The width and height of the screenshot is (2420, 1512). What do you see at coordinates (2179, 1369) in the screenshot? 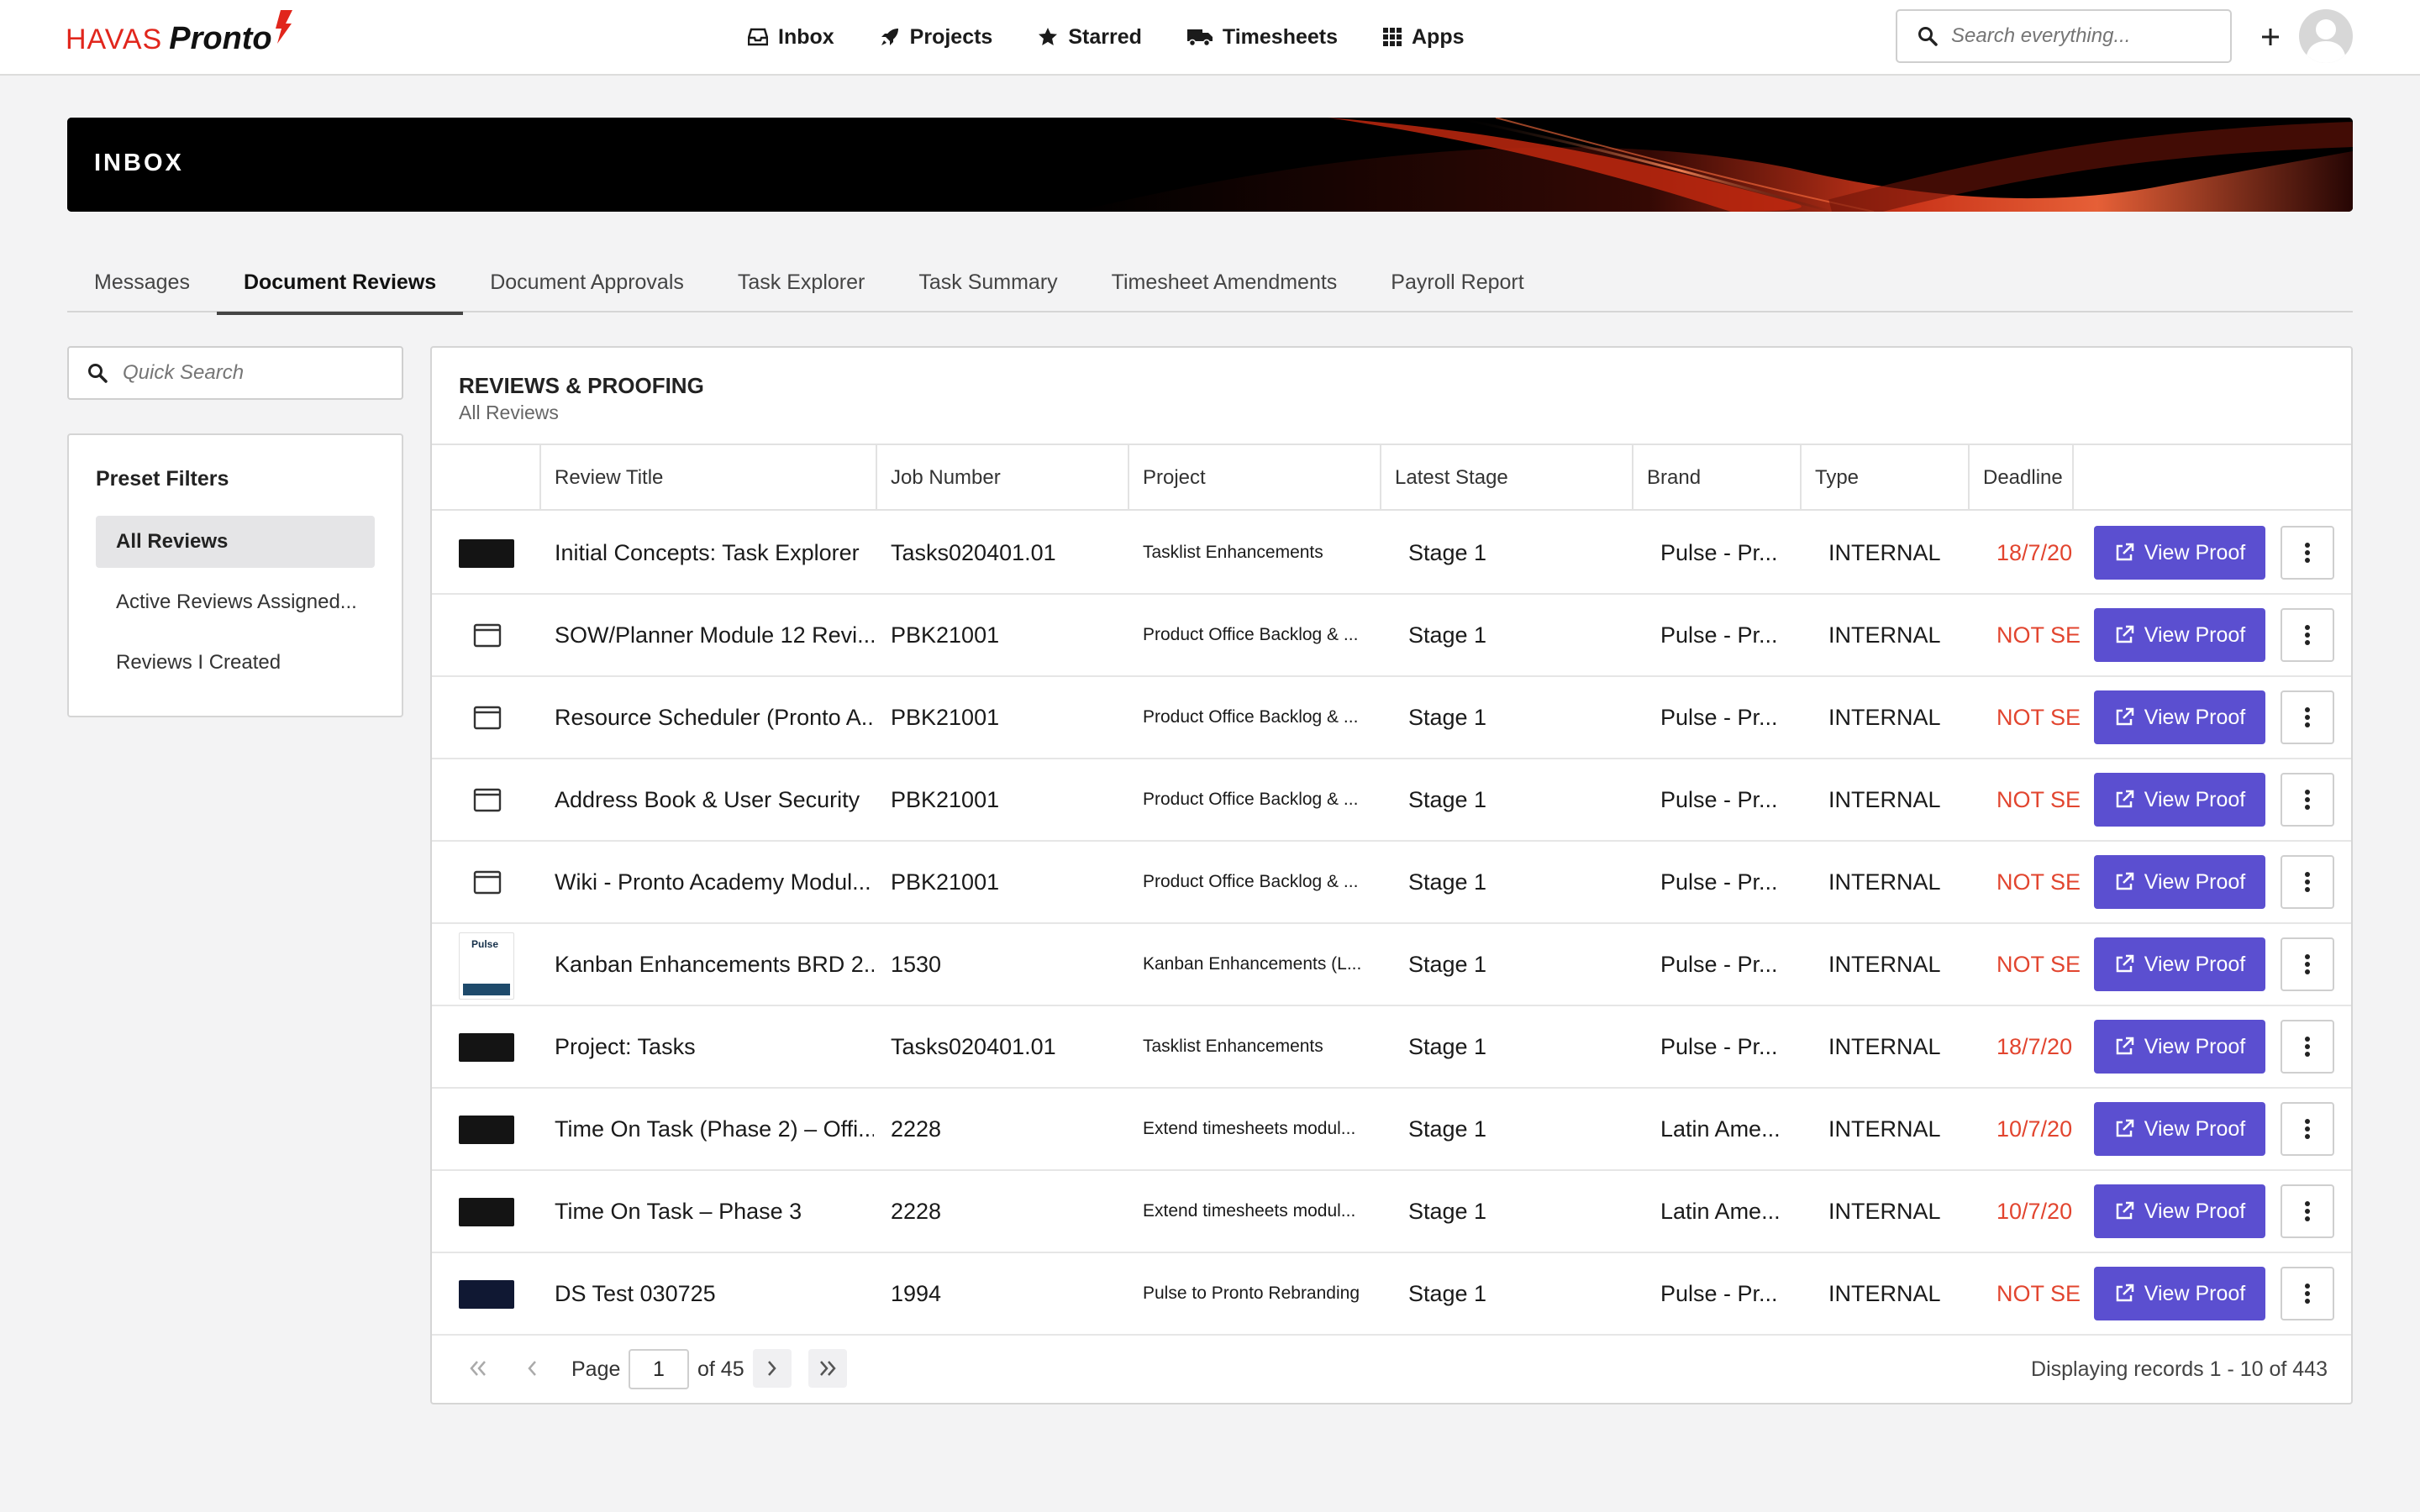
I see `records-count: Displaying records 1 - 10 of 443` at bounding box center [2179, 1369].